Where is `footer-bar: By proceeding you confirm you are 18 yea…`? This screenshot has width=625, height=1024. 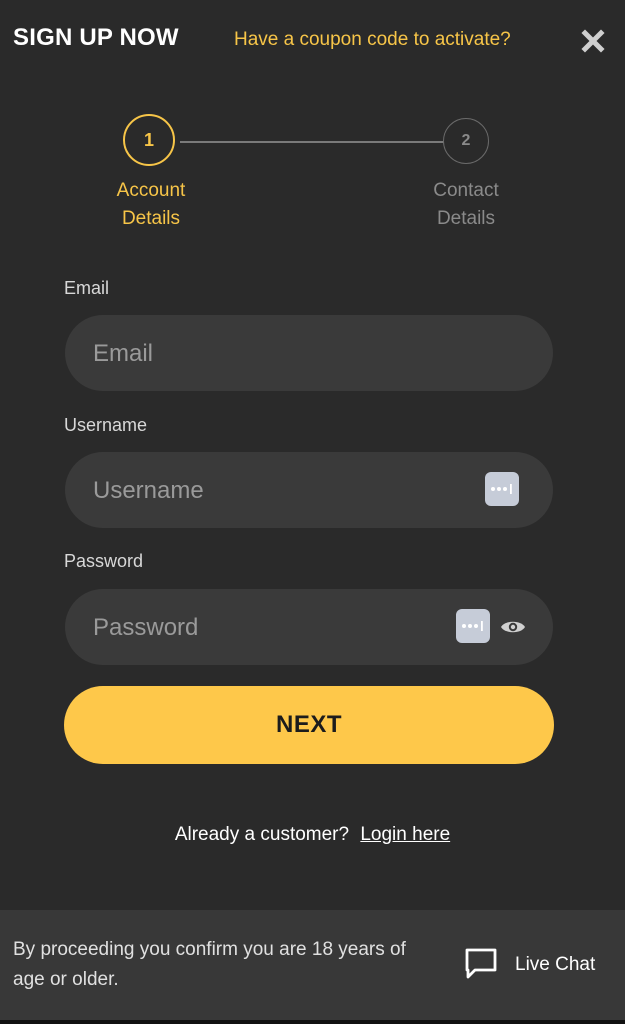 footer-bar: By proceeding you confirm you are 18 yea… is located at coordinates (312, 965).